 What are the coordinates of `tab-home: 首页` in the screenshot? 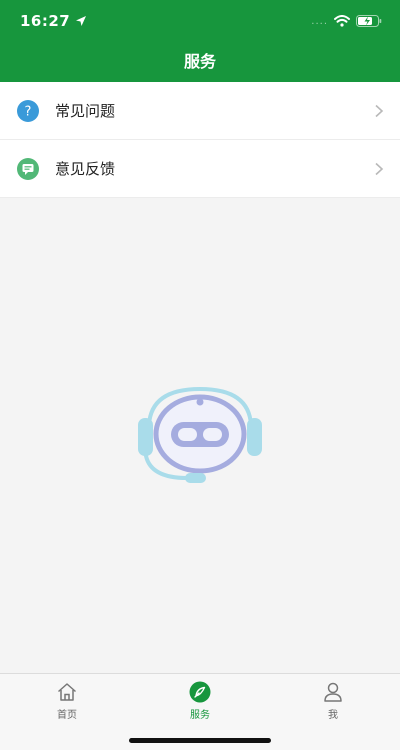 It's located at (67, 702).